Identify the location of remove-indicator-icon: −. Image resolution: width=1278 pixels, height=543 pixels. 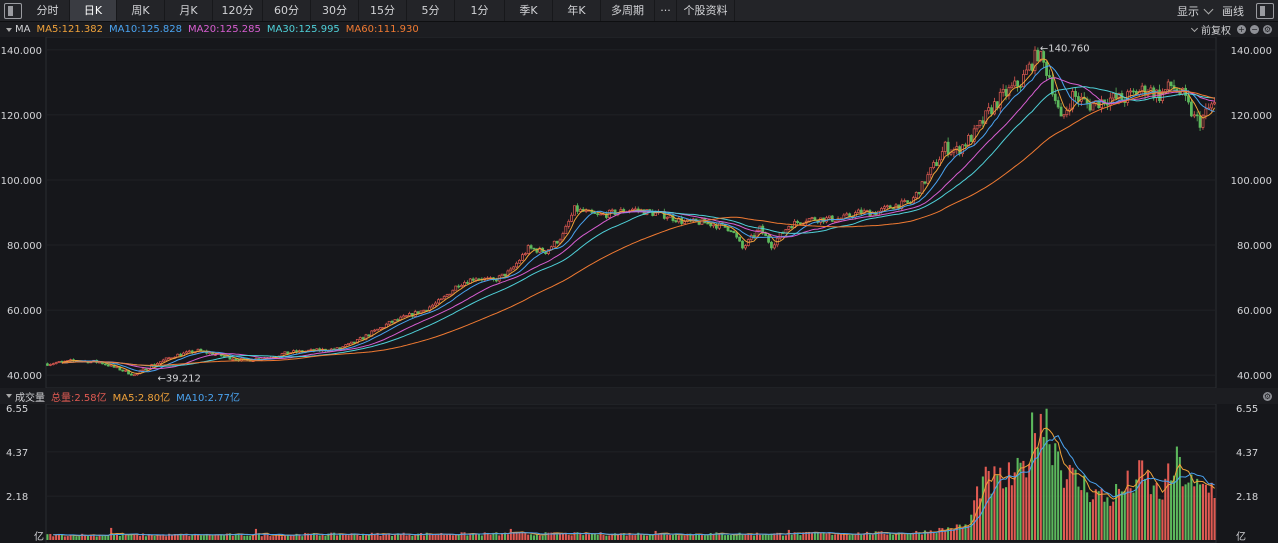
(1254, 29).